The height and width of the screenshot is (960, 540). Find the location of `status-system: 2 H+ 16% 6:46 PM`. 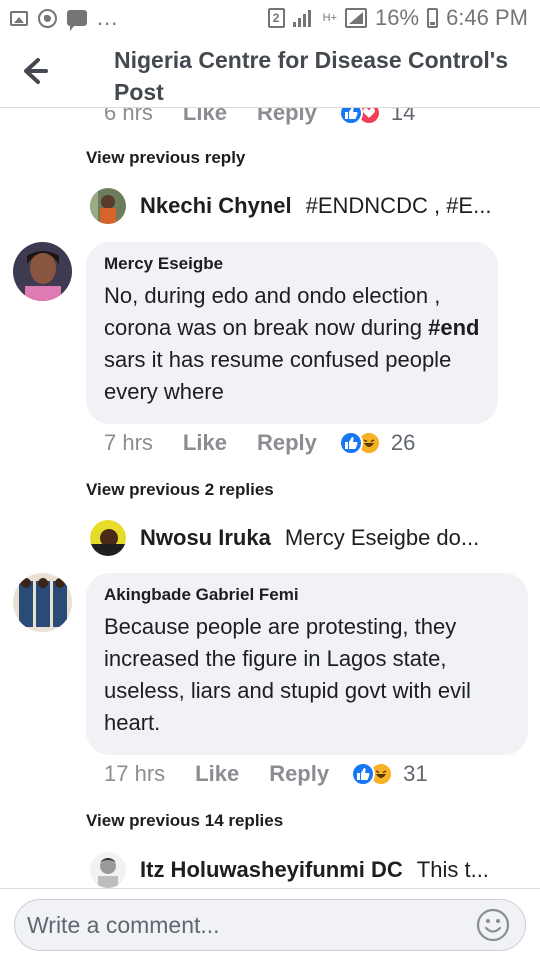

status-system: 2 H+ 16% 6:46 PM is located at coordinates (397, 18).